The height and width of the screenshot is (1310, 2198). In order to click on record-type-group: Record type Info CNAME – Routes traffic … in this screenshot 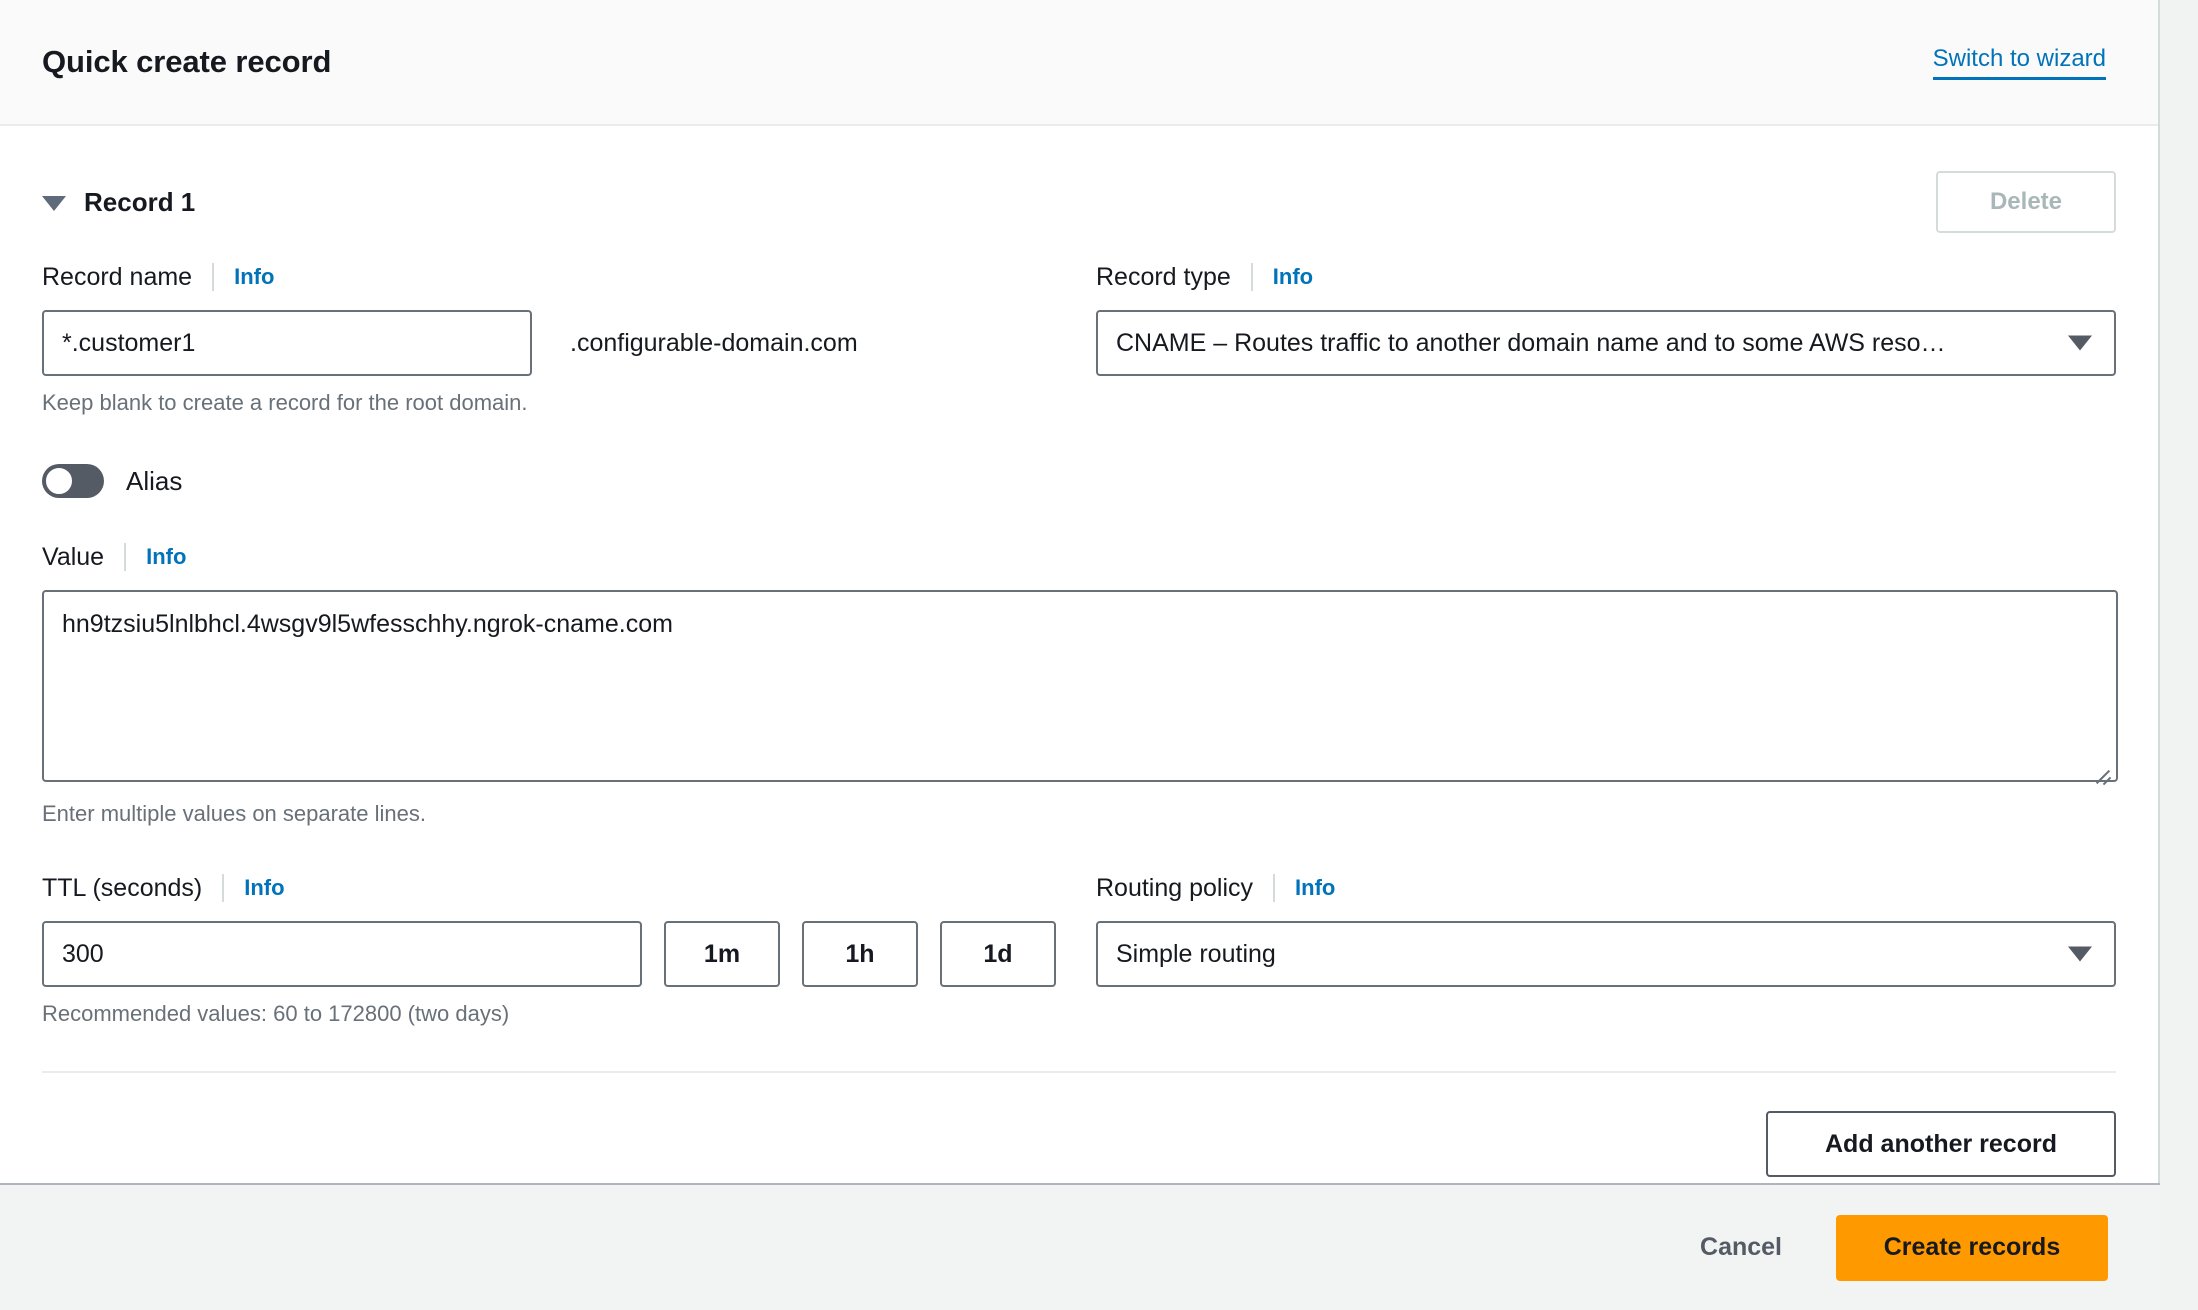, I will do `click(1606, 338)`.